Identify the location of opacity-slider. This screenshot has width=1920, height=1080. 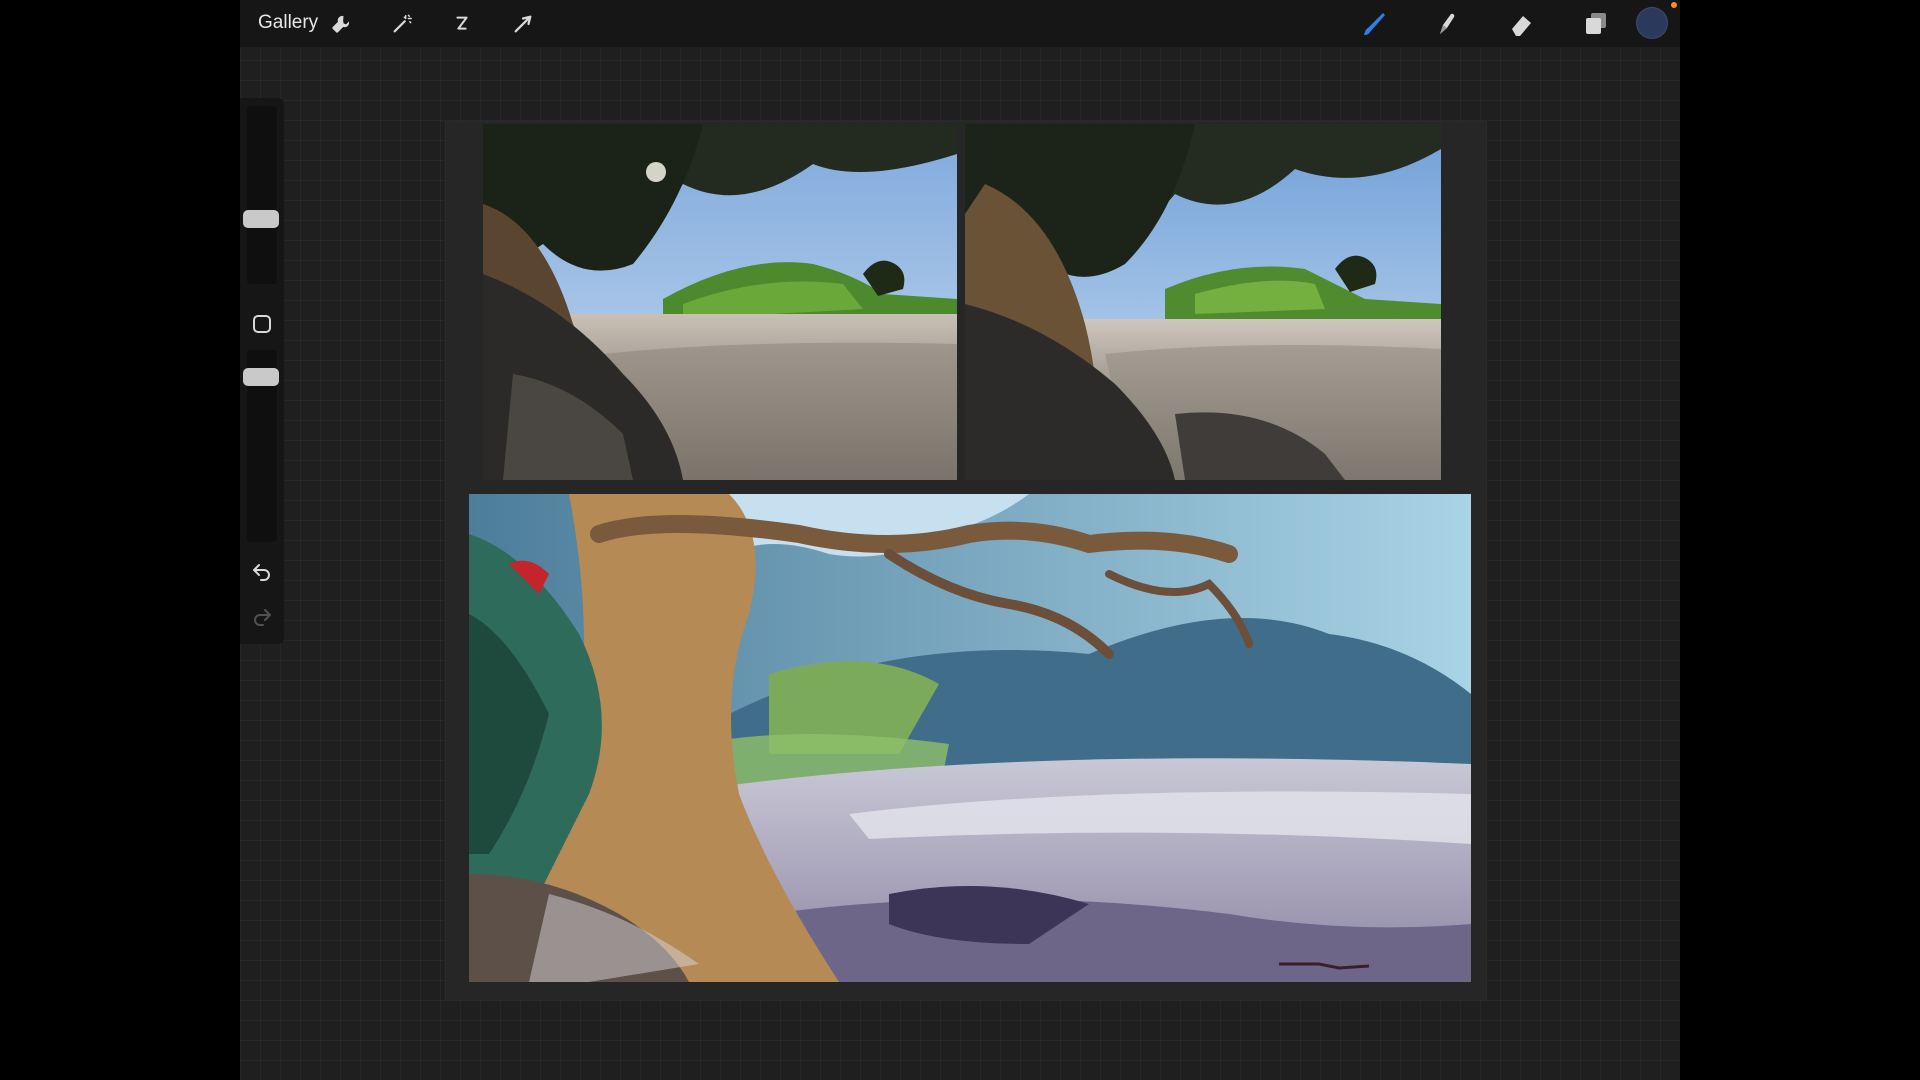
(261, 446).